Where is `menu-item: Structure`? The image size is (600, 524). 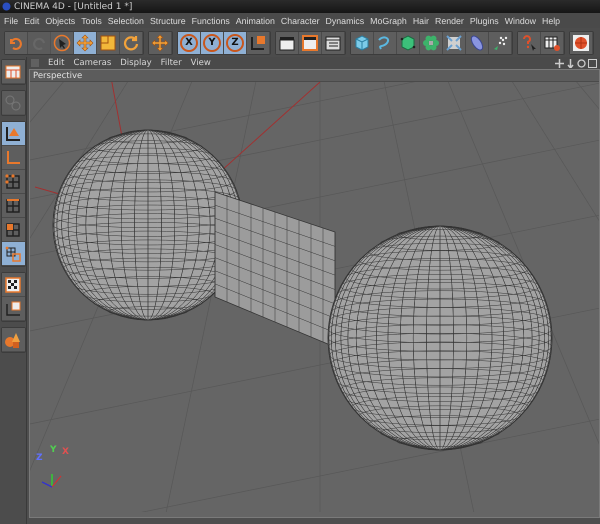
menu-item: Structure is located at coordinates (168, 21).